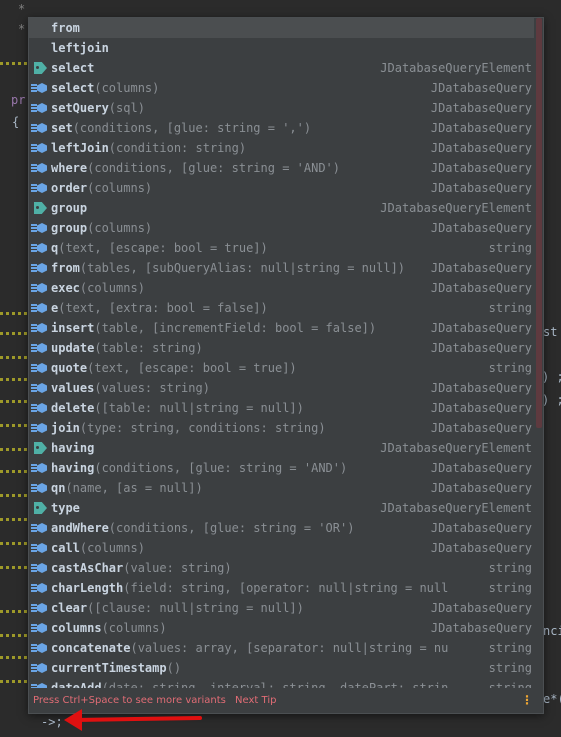 This screenshot has height=737, width=561. Describe the element at coordinates (551, 377) in the screenshot. I see `code-fragment: ) ;` at that location.